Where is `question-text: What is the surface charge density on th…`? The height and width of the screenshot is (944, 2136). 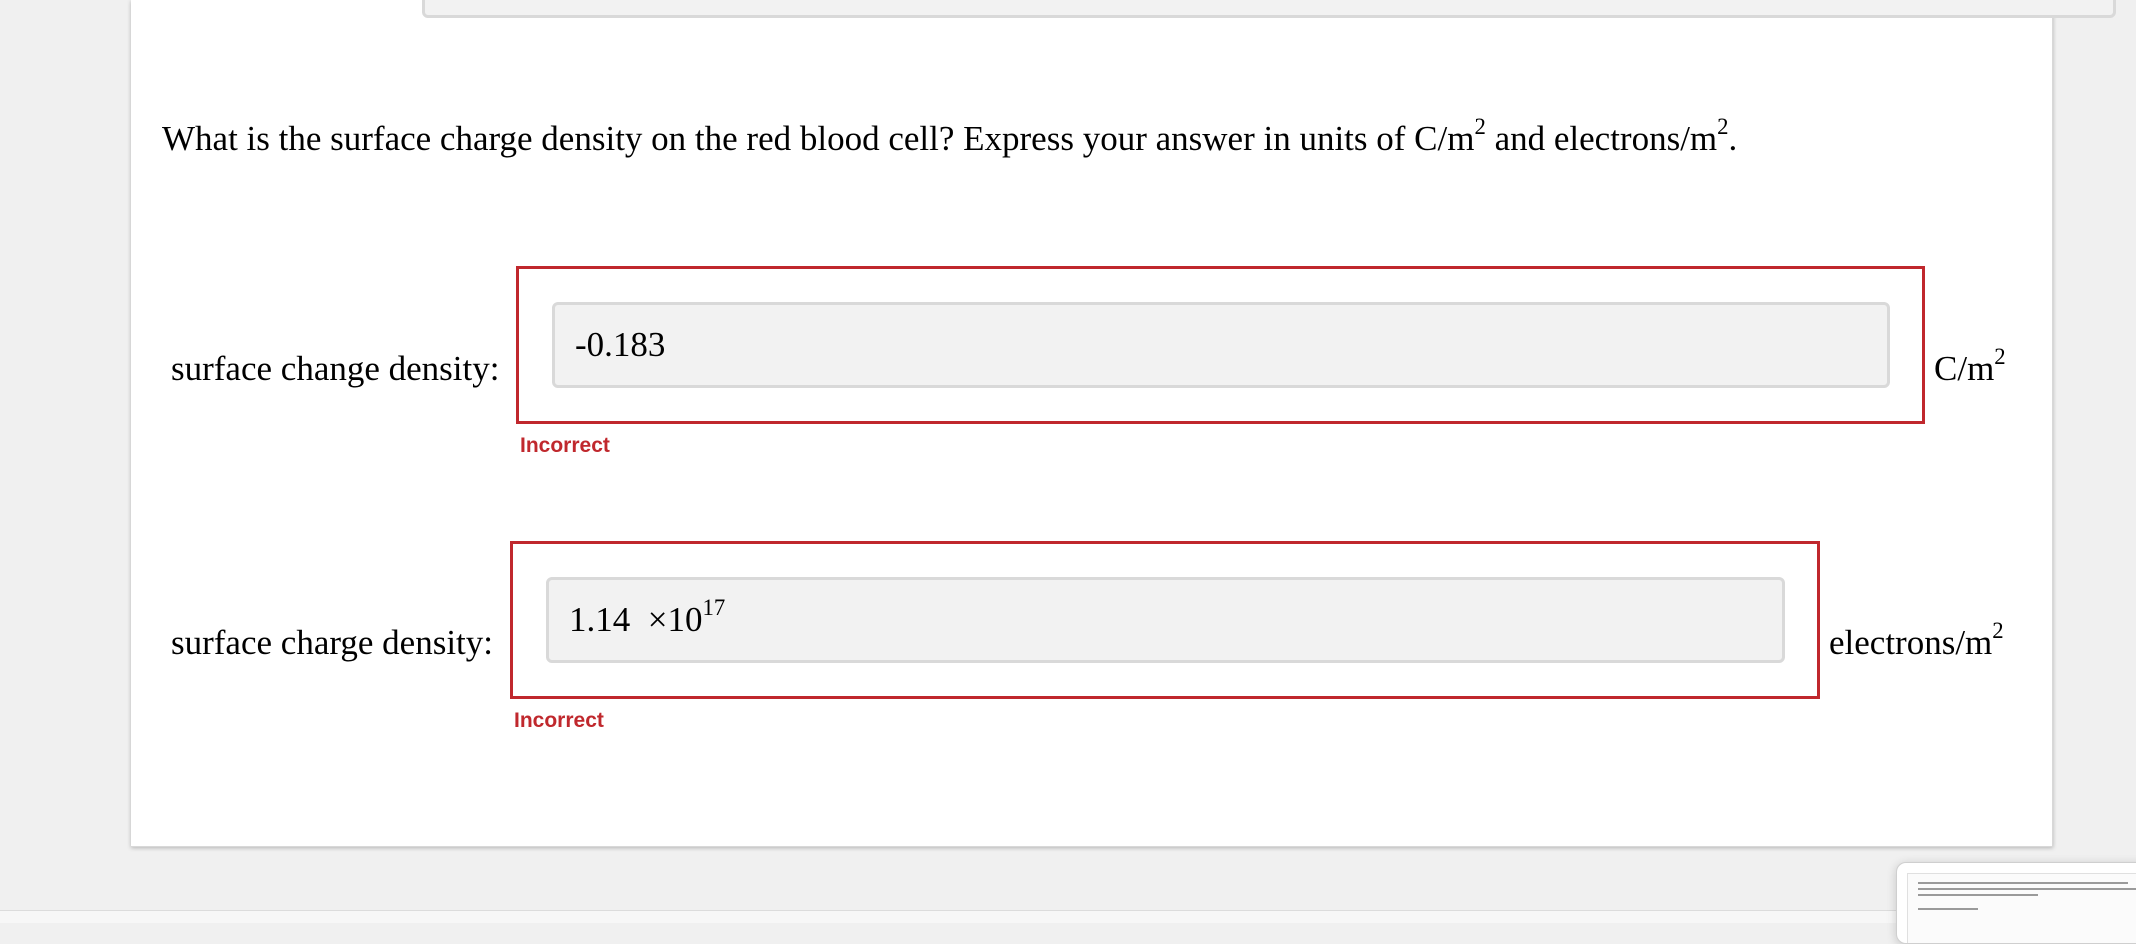
question-text: What is the surface charge density on th… is located at coordinates (950, 136).